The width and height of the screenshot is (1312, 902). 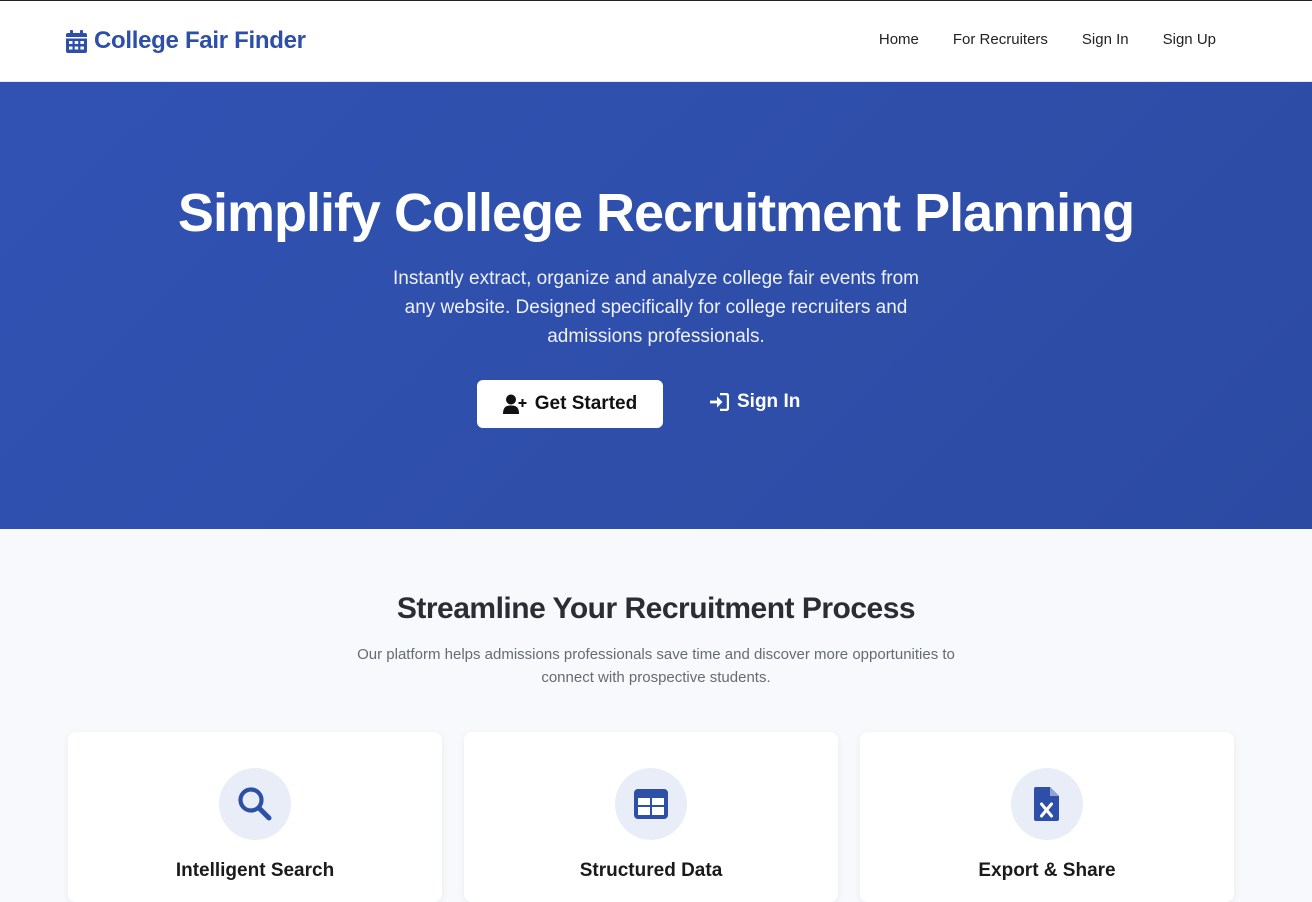 I want to click on hero-sign-in-button: Sign In, so click(x=754, y=402).